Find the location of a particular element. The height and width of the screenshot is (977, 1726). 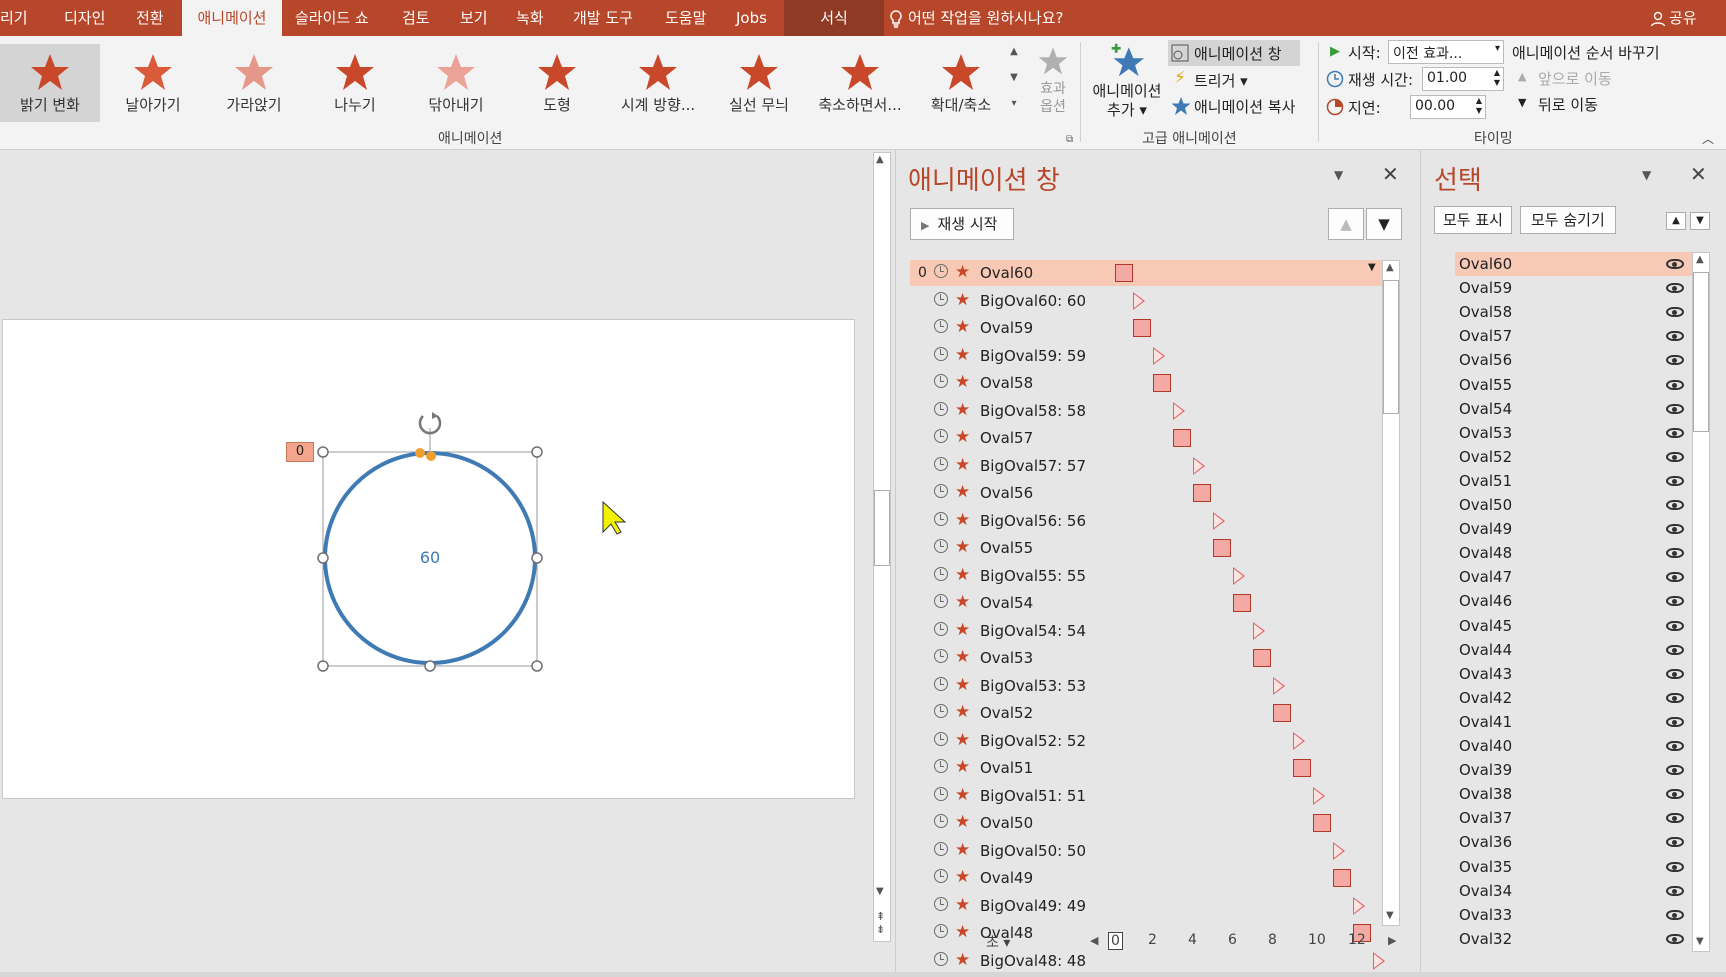

selection-item: Oval32 is located at coordinates (1575, 939).